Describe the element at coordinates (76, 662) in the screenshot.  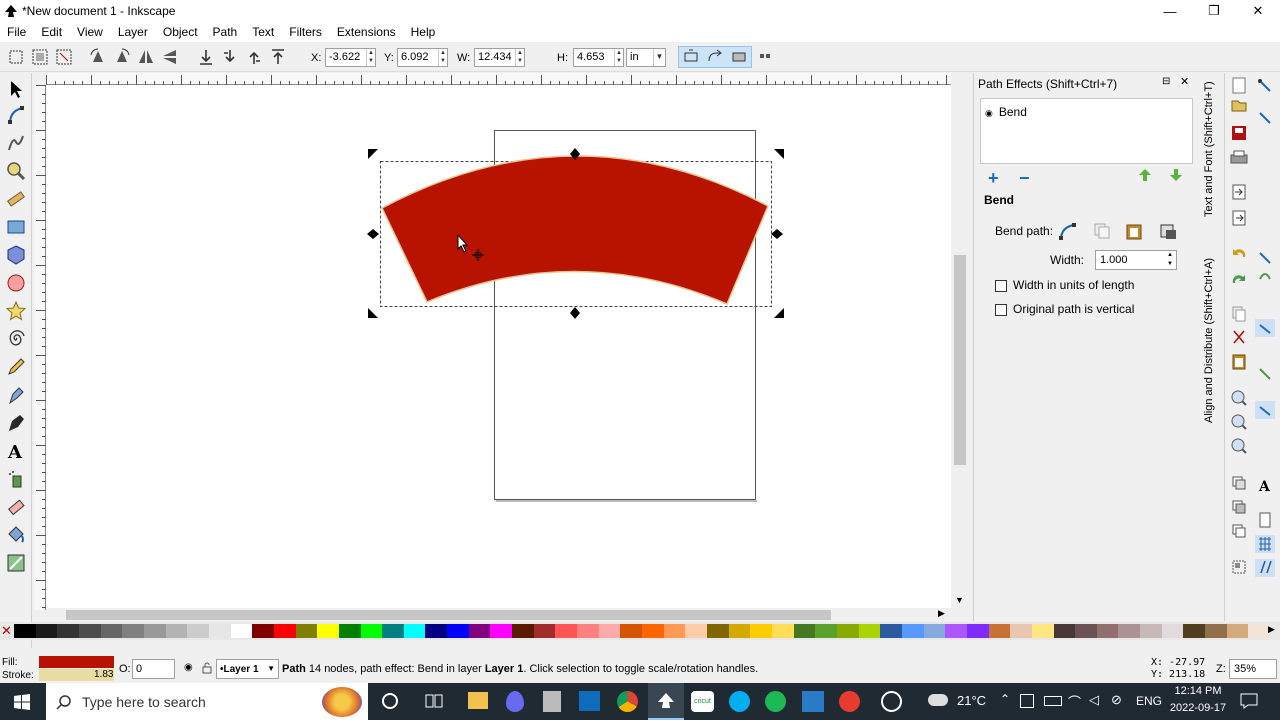
I see `fill-swatch` at that location.